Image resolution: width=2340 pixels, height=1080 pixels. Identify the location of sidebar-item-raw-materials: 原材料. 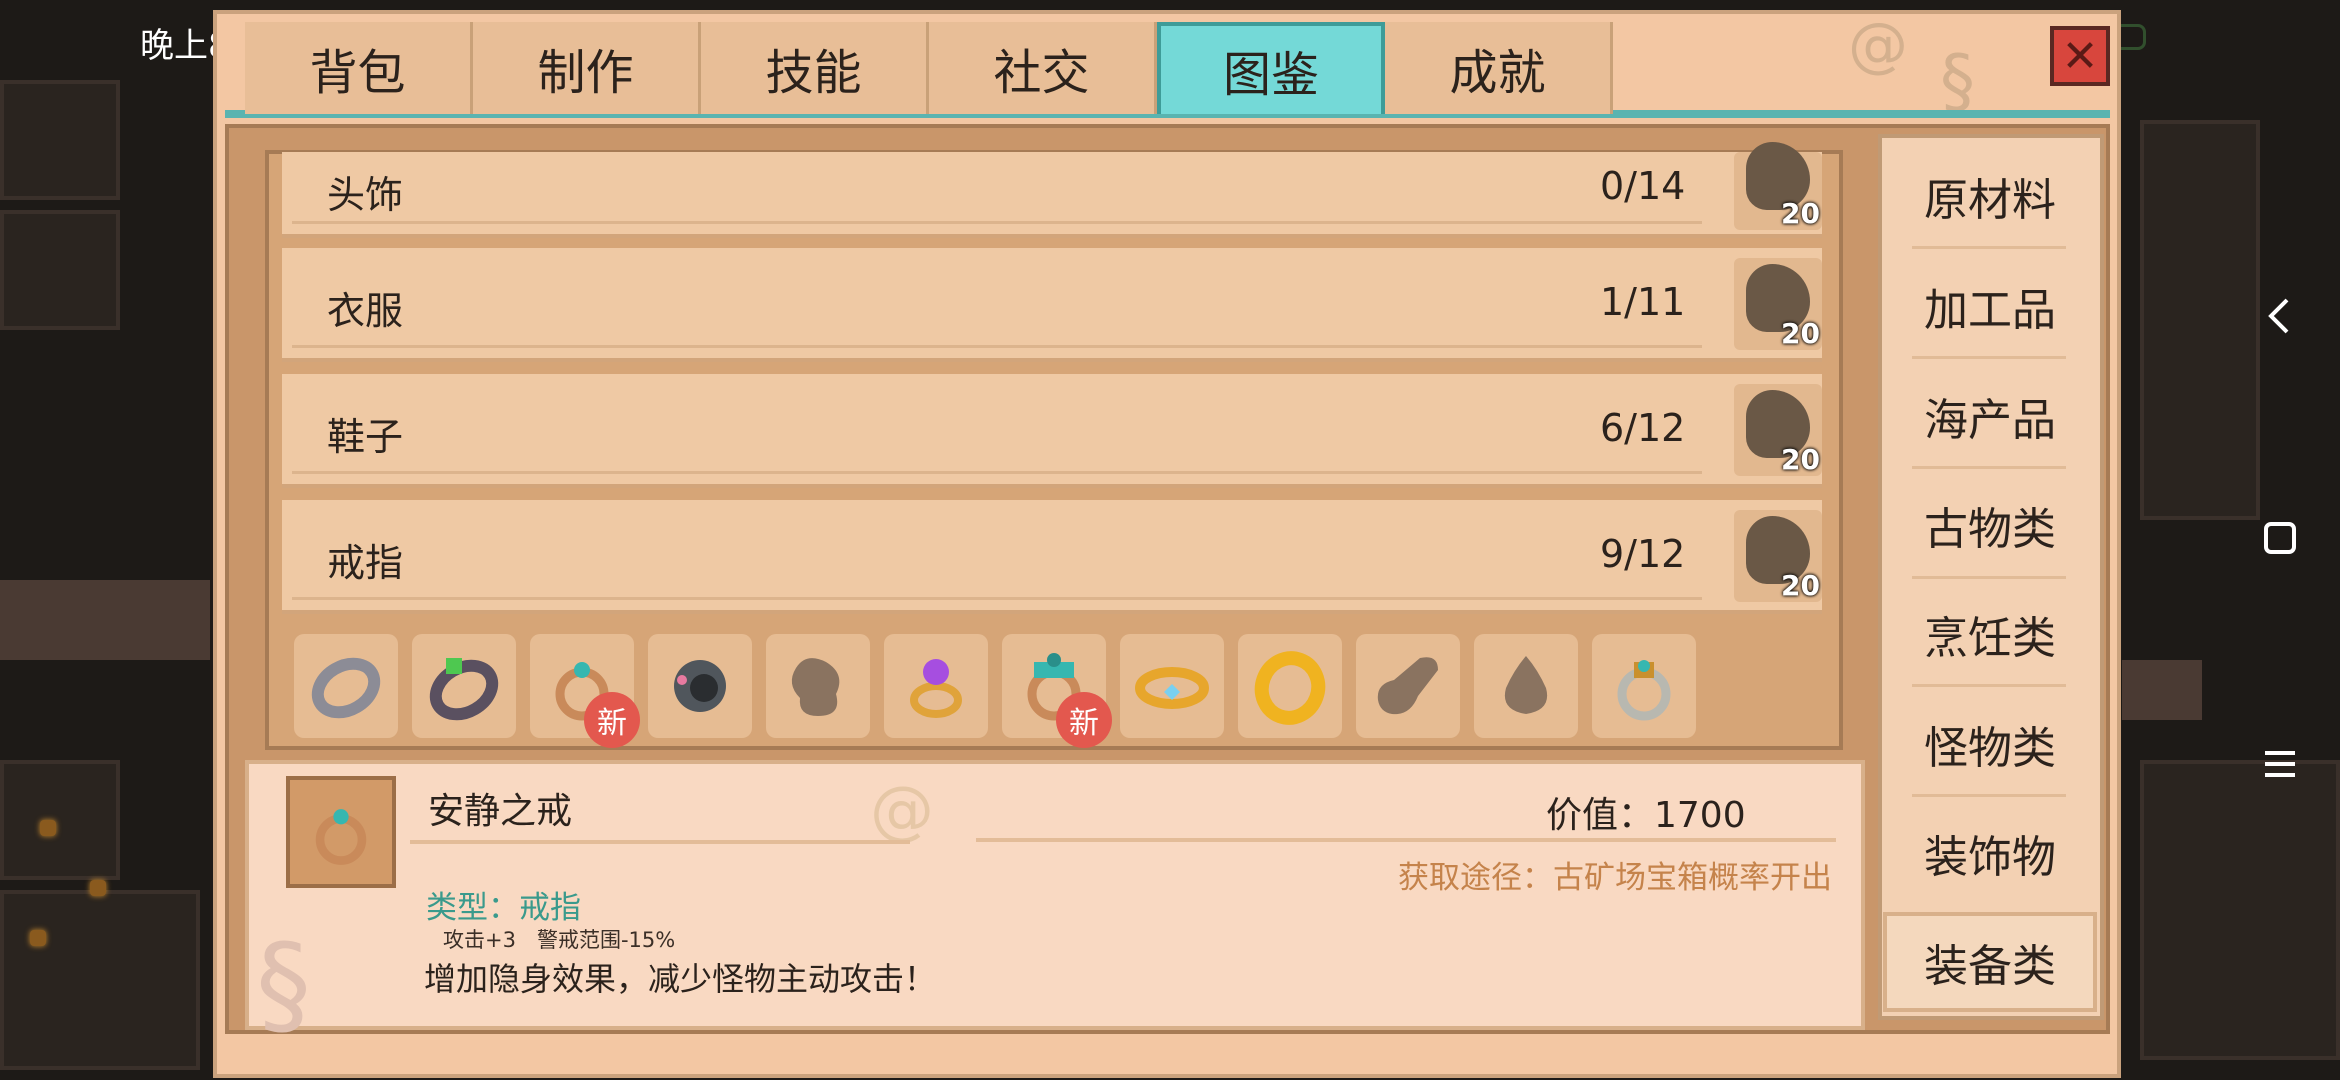
(1990, 196).